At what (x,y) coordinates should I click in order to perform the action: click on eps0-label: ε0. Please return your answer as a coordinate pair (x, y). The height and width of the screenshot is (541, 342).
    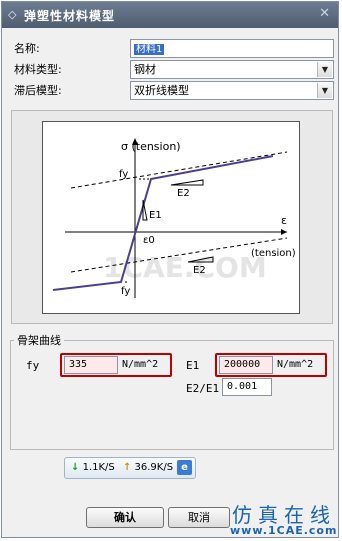
    Looking at the image, I should click on (149, 240).